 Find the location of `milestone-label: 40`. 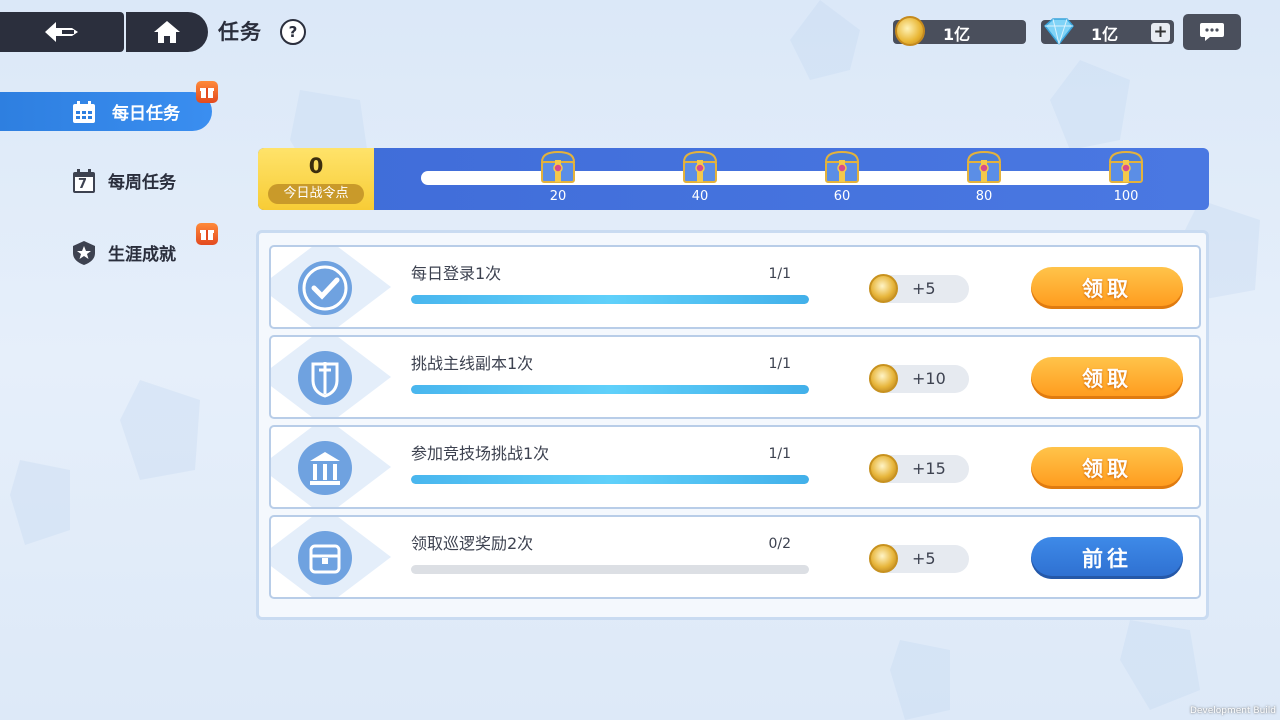

milestone-label: 40 is located at coordinates (700, 196).